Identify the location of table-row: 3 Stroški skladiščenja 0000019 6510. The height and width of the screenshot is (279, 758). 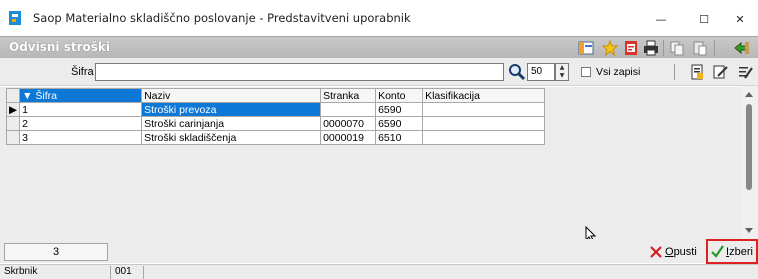
(275, 137).